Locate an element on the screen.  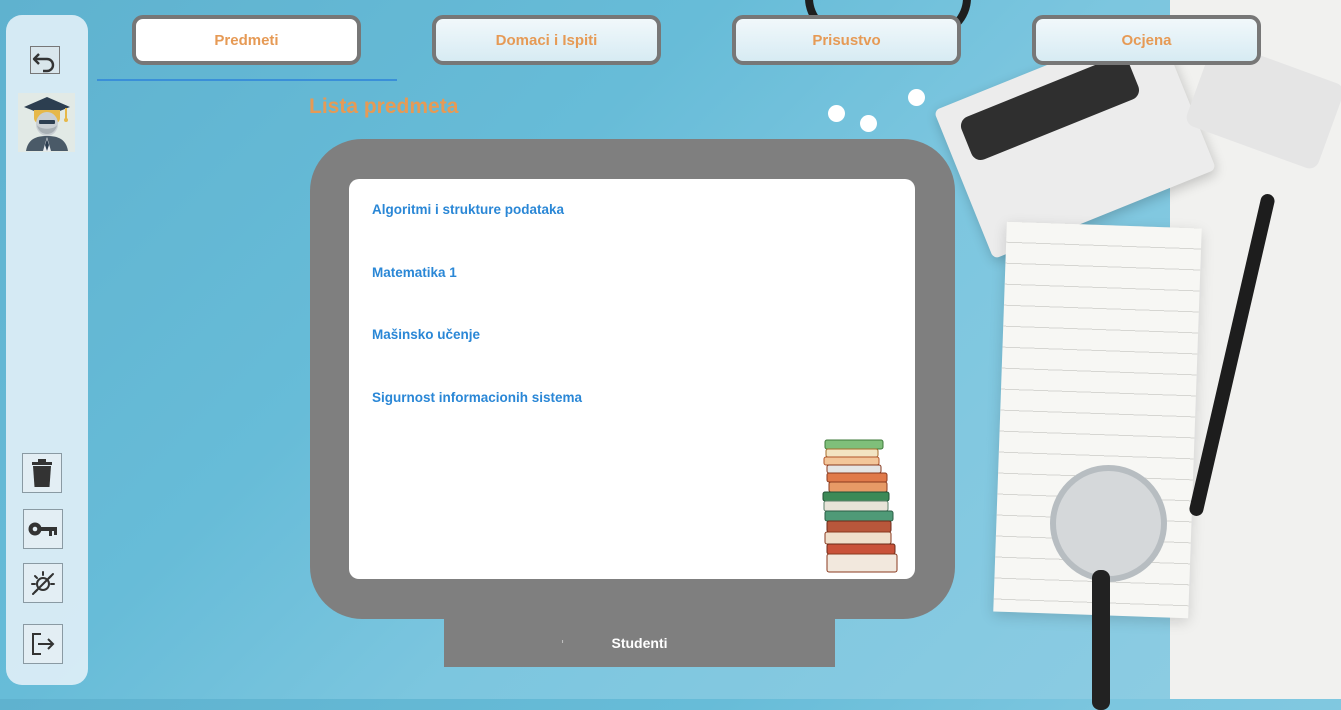
logout-button is located at coordinates (43, 644).